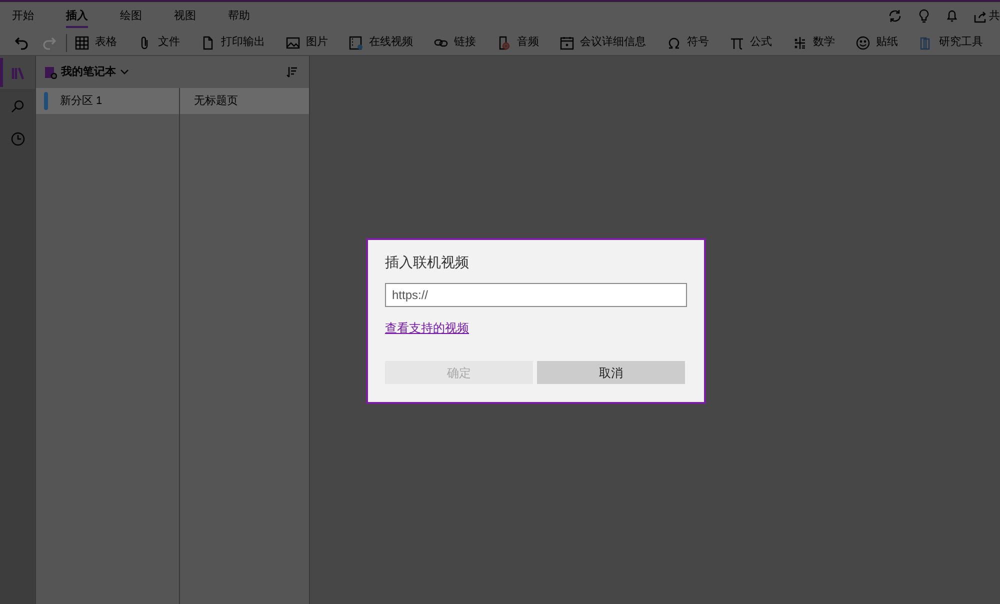 The image size is (1000, 604). What do you see at coordinates (924, 16) in the screenshot?
I see `lightbulb-icon` at bounding box center [924, 16].